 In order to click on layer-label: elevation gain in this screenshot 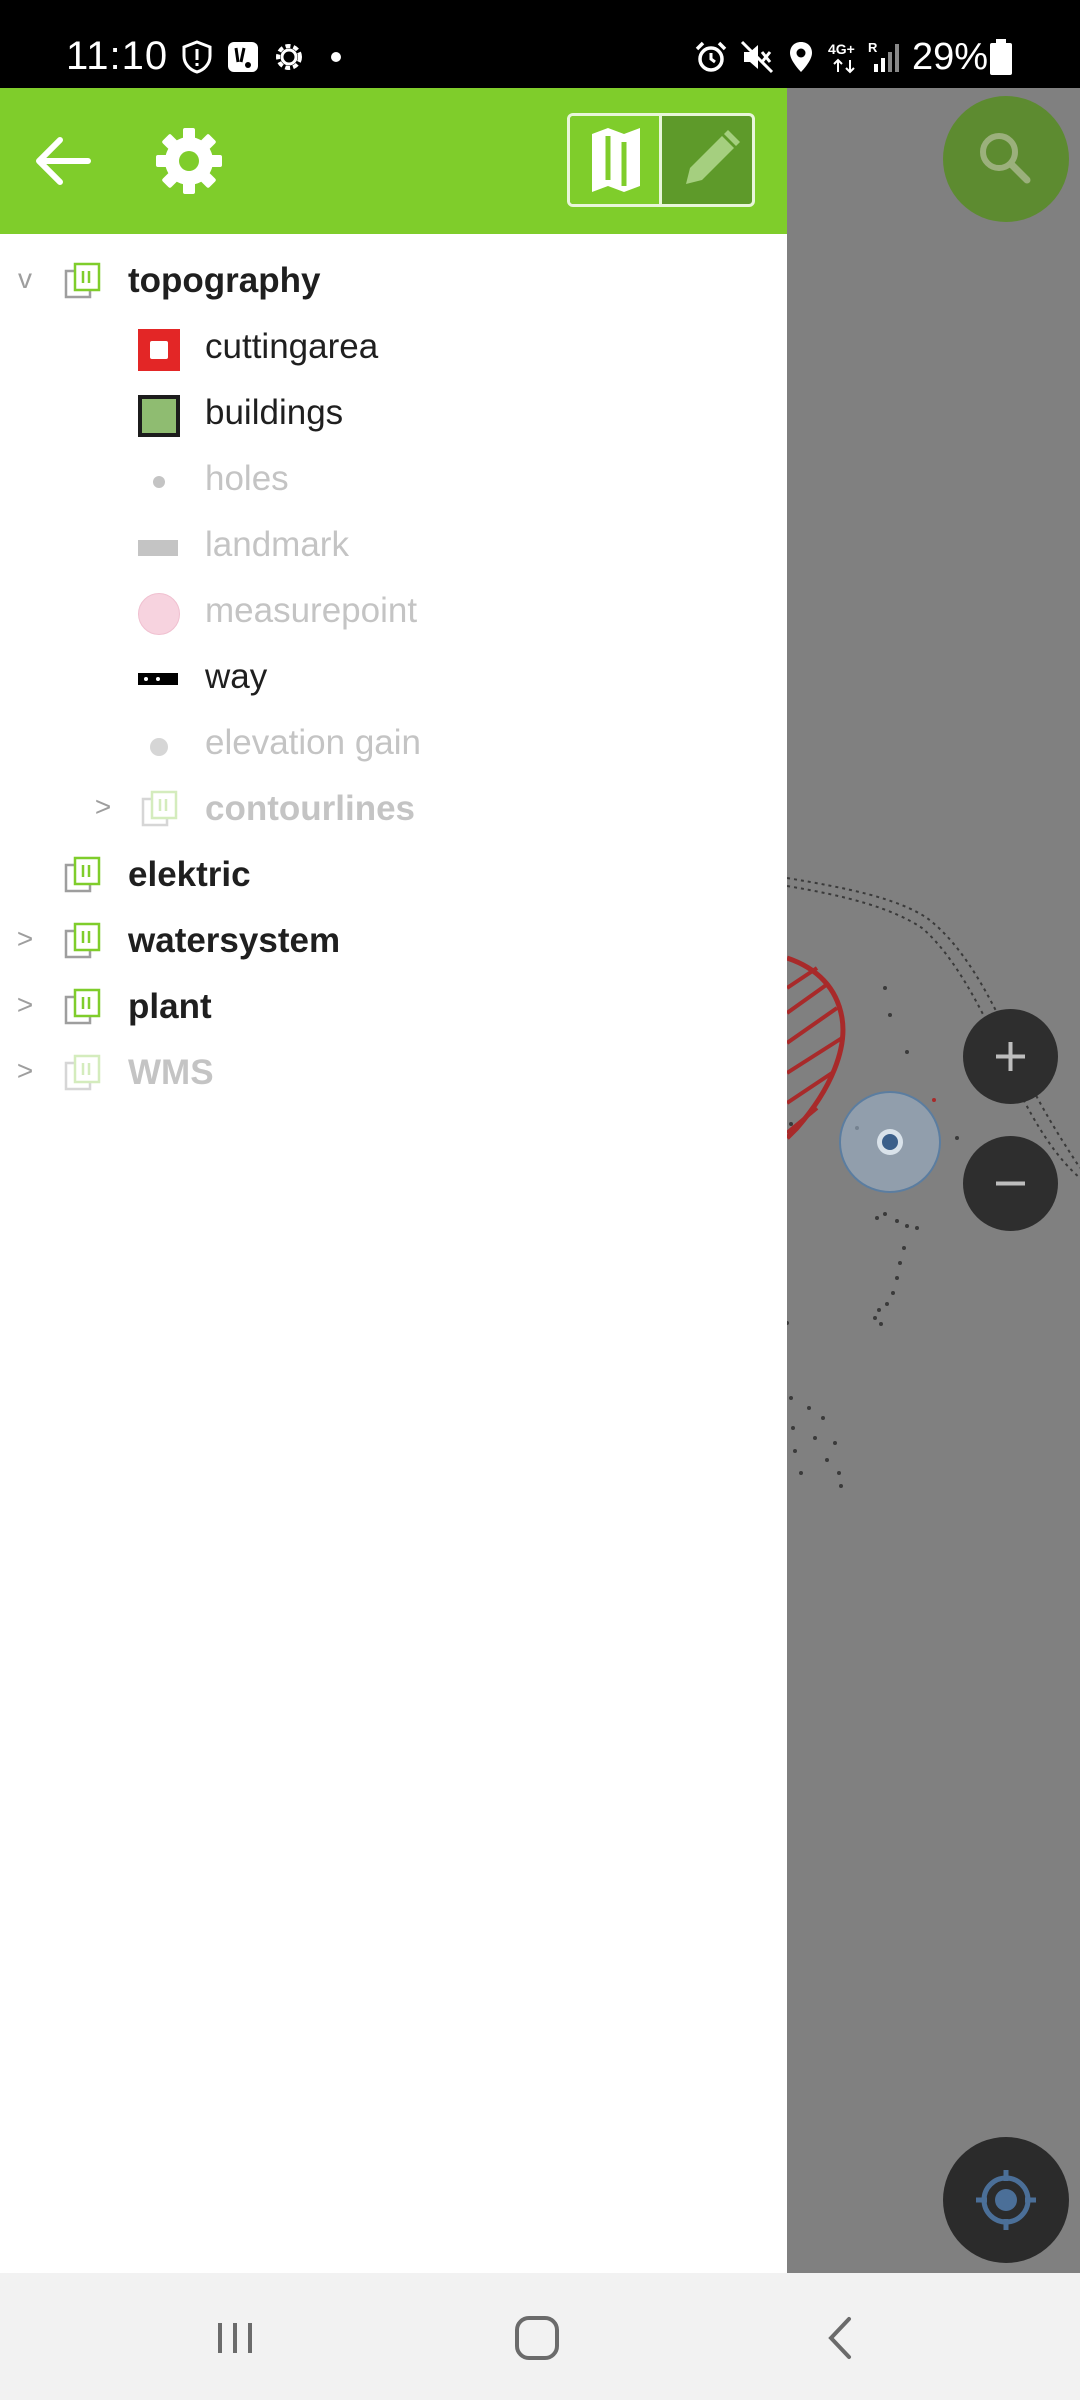, I will do `click(313, 742)`.